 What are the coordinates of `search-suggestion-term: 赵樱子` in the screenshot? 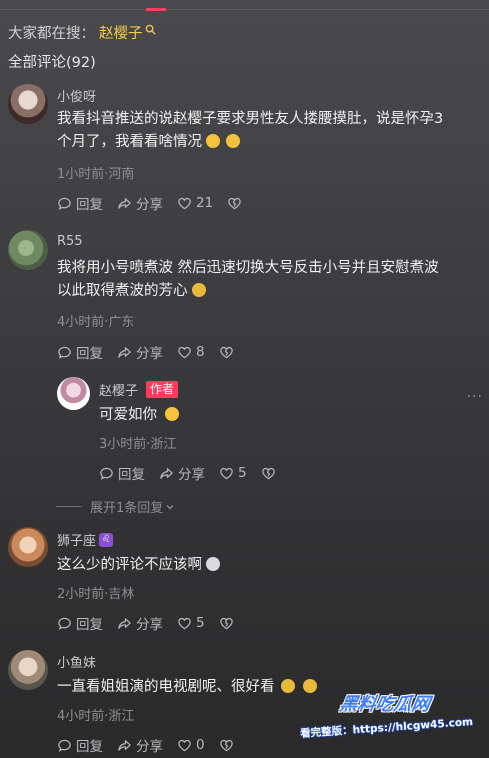 It's located at (121, 32).